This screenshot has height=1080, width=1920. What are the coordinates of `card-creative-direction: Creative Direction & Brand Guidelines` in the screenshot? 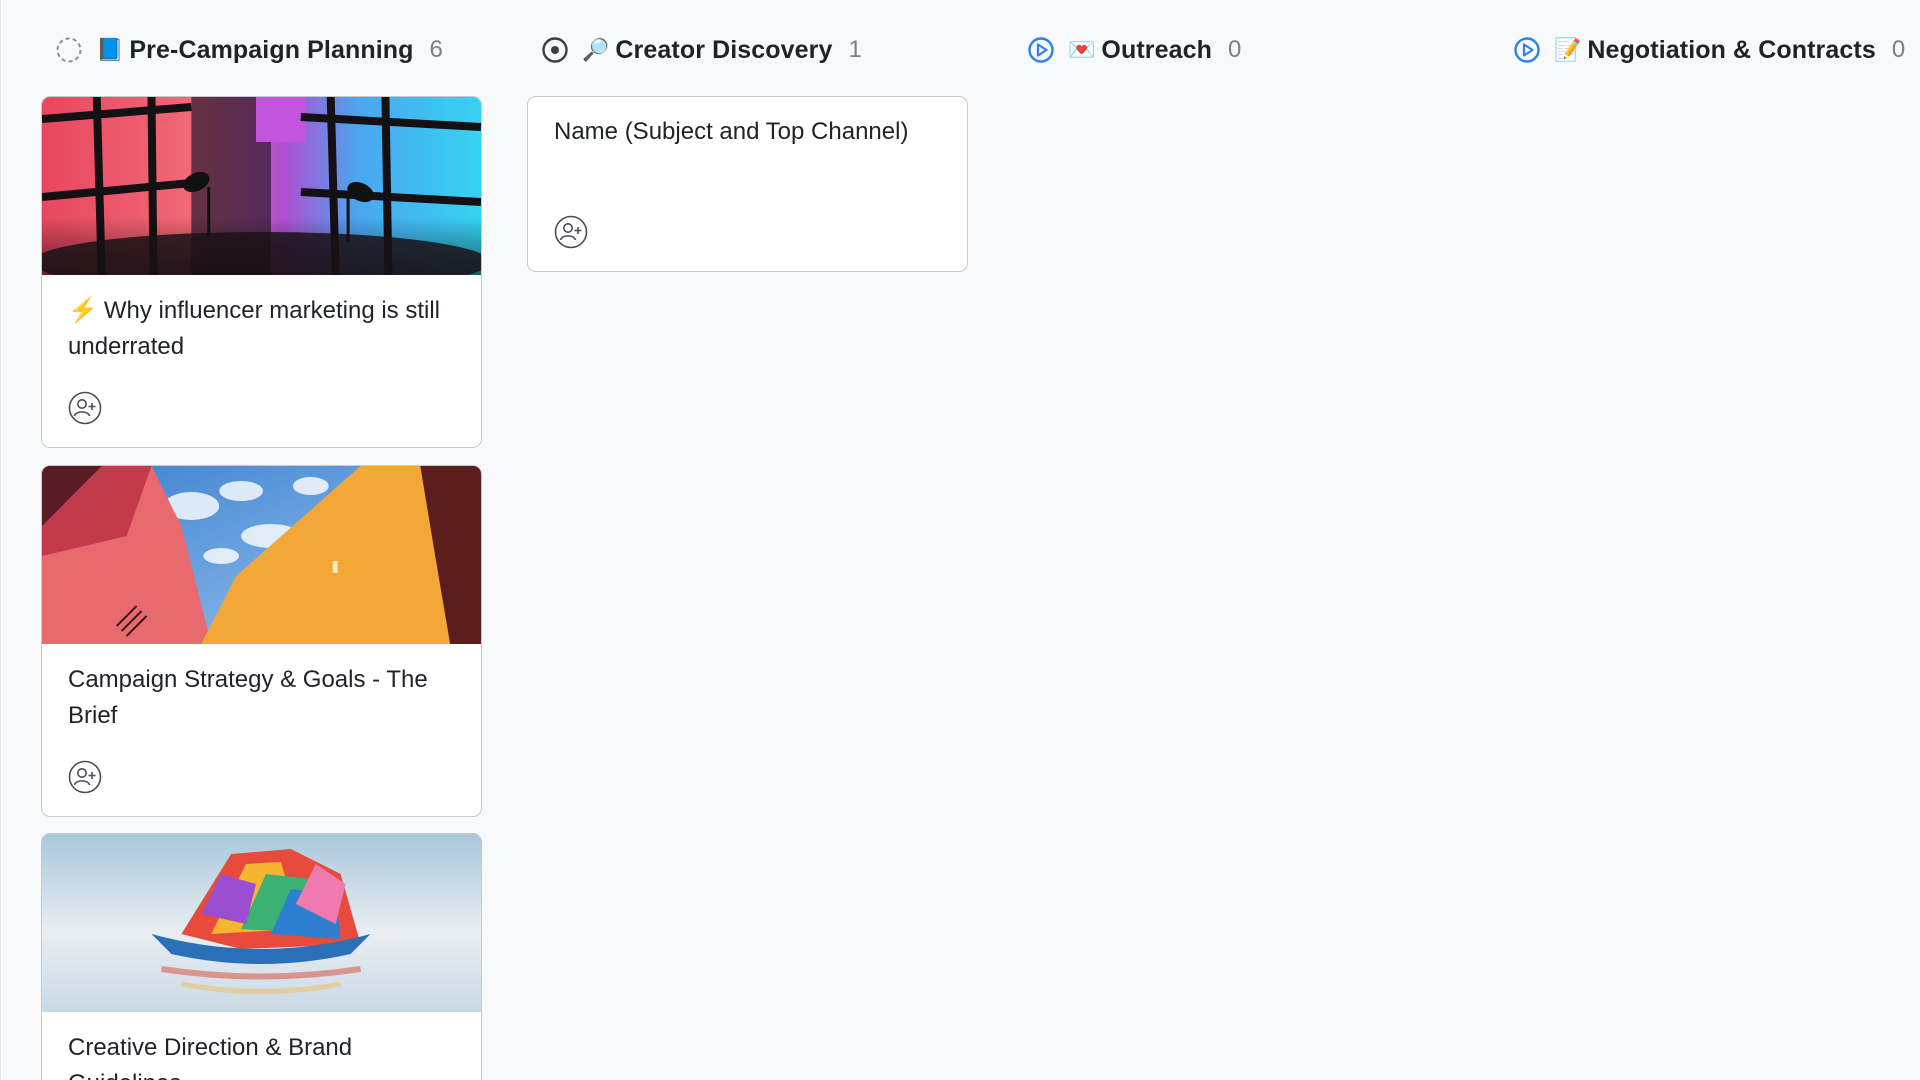 It's located at (261, 956).